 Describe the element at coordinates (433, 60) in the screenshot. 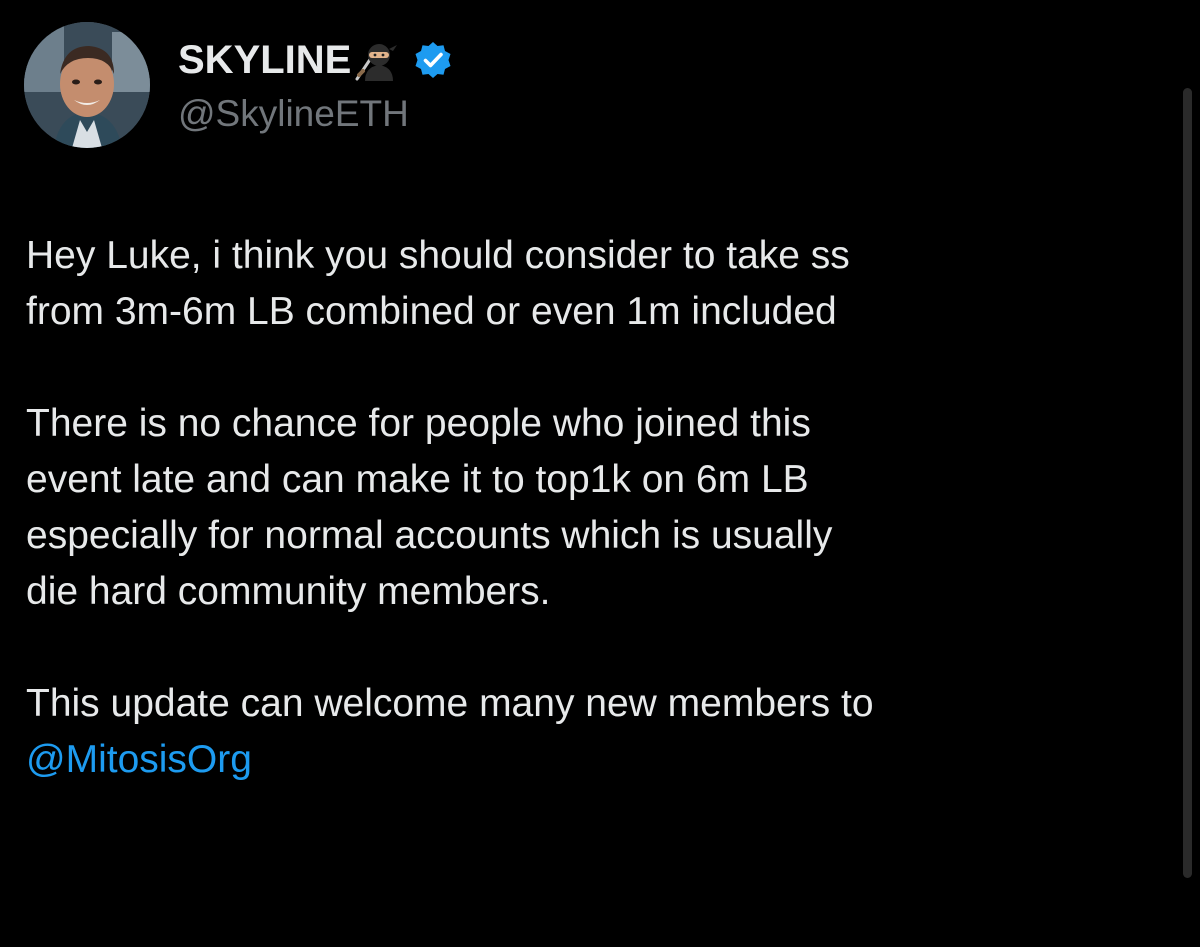

I see `verified-badge-icon` at that location.